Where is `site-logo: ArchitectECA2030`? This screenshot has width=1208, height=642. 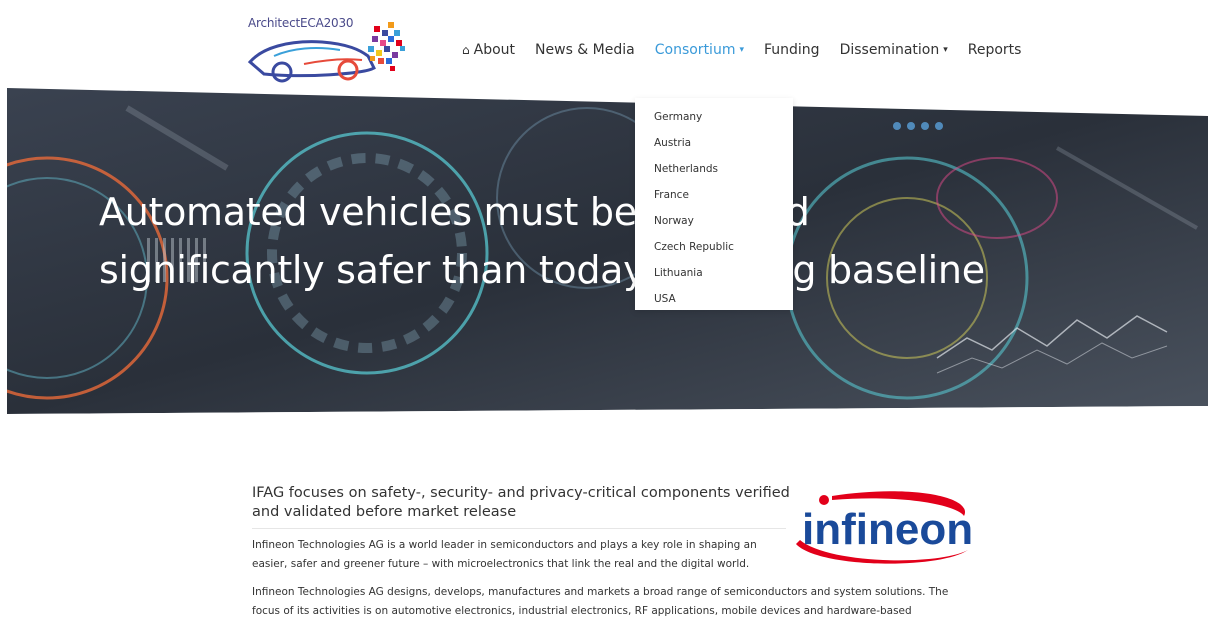
site-logo: ArchitectECA2030 is located at coordinates (329, 50).